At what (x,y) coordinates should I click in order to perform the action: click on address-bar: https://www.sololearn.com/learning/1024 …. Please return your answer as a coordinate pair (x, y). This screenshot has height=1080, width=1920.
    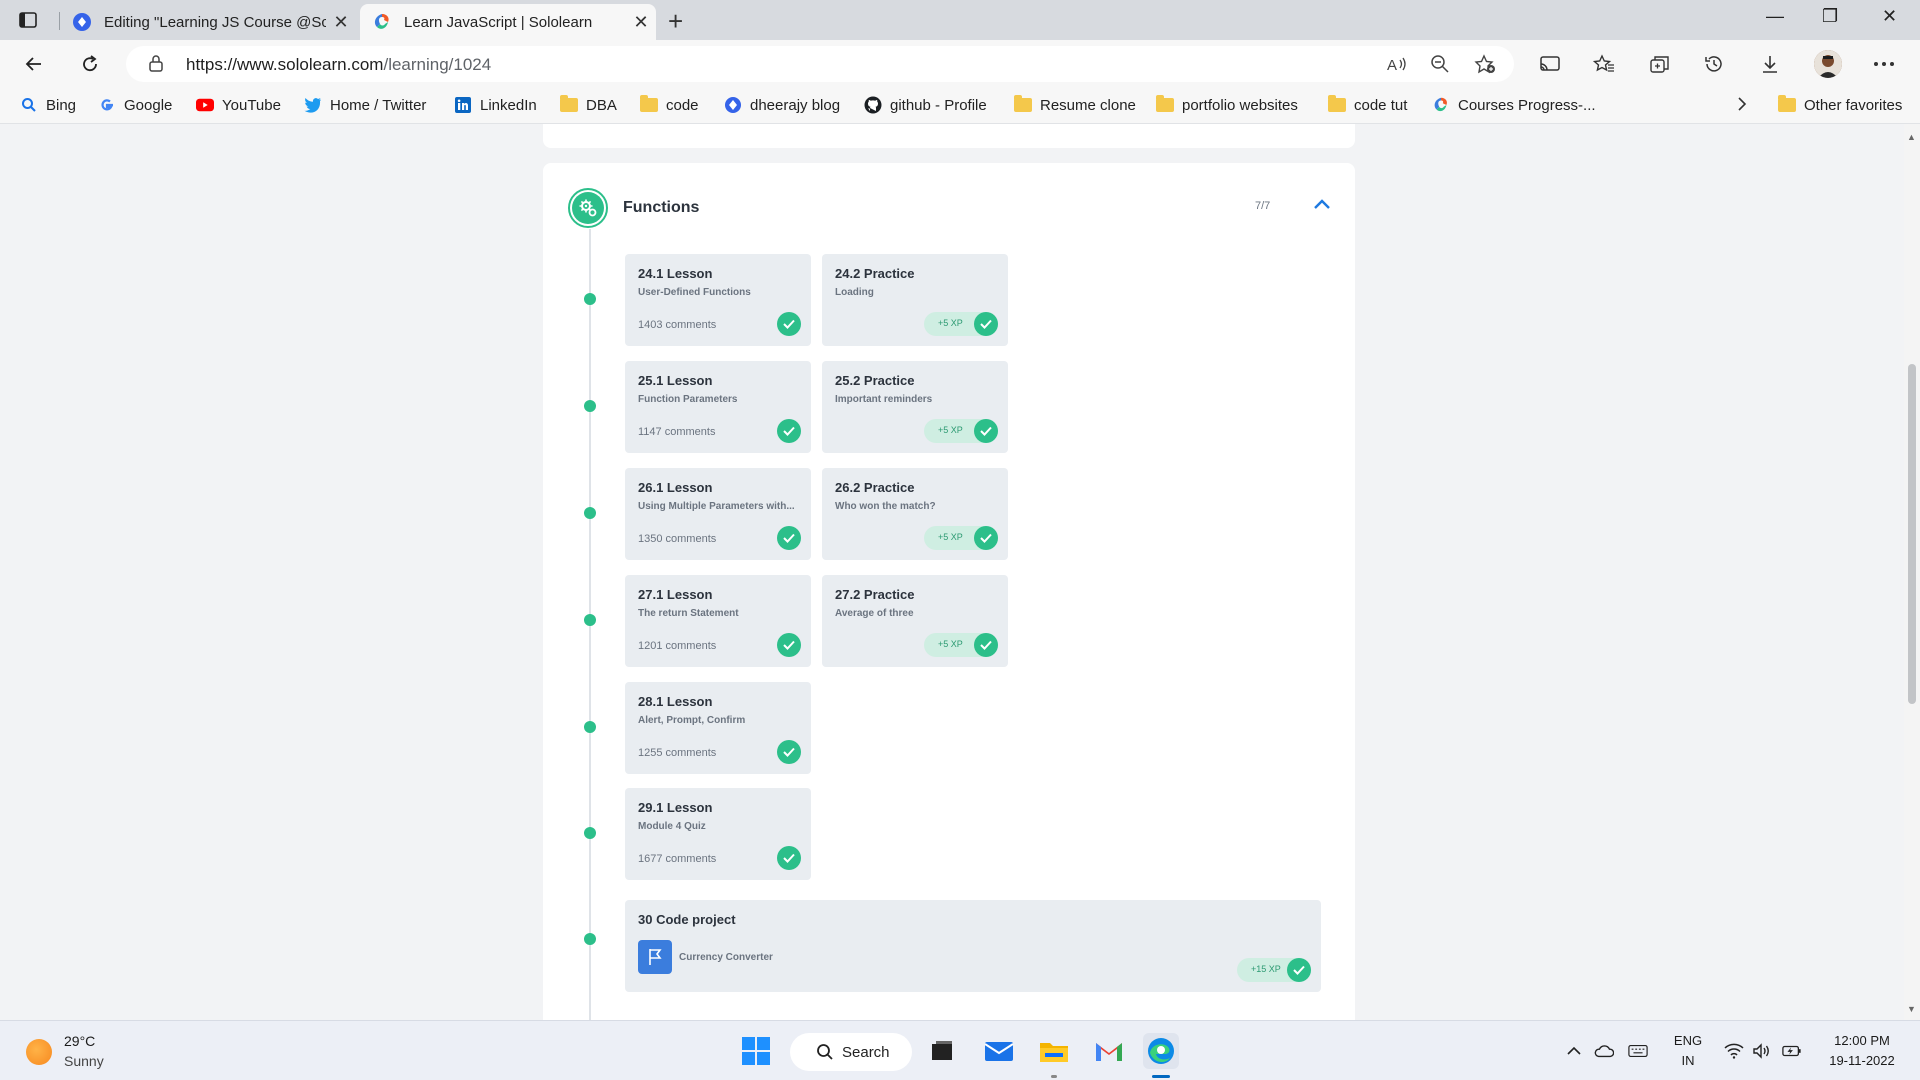
    Looking at the image, I should click on (820, 64).